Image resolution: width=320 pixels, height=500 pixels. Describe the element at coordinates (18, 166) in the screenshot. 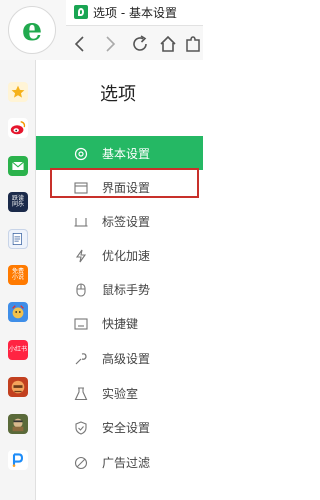

I see `mail-icon` at that location.